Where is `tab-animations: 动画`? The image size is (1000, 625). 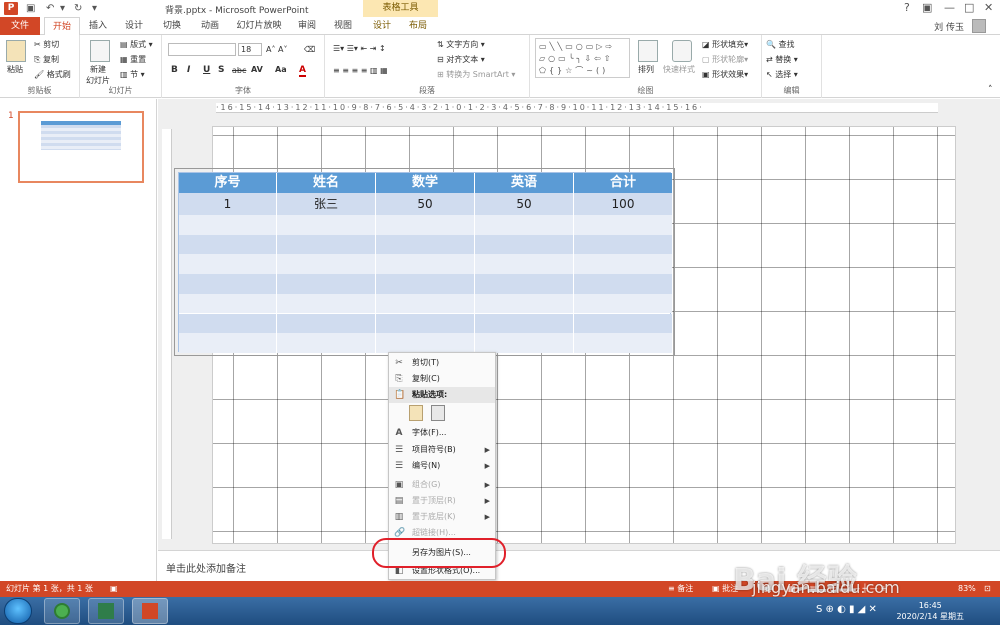
tab-animations: 动画 is located at coordinates (210, 26).